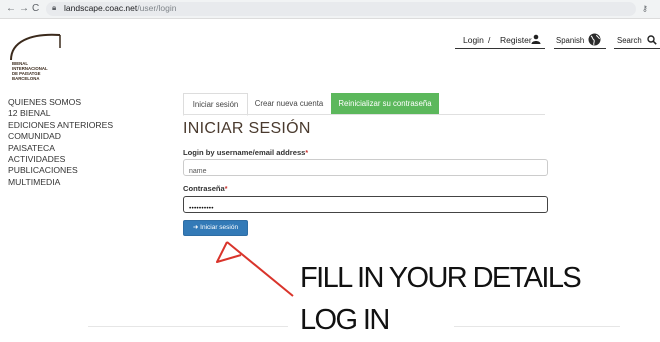  What do you see at coordinates (594, 39) in the screenshot?
I see `globe-icon` at bounding box center [594, 39].